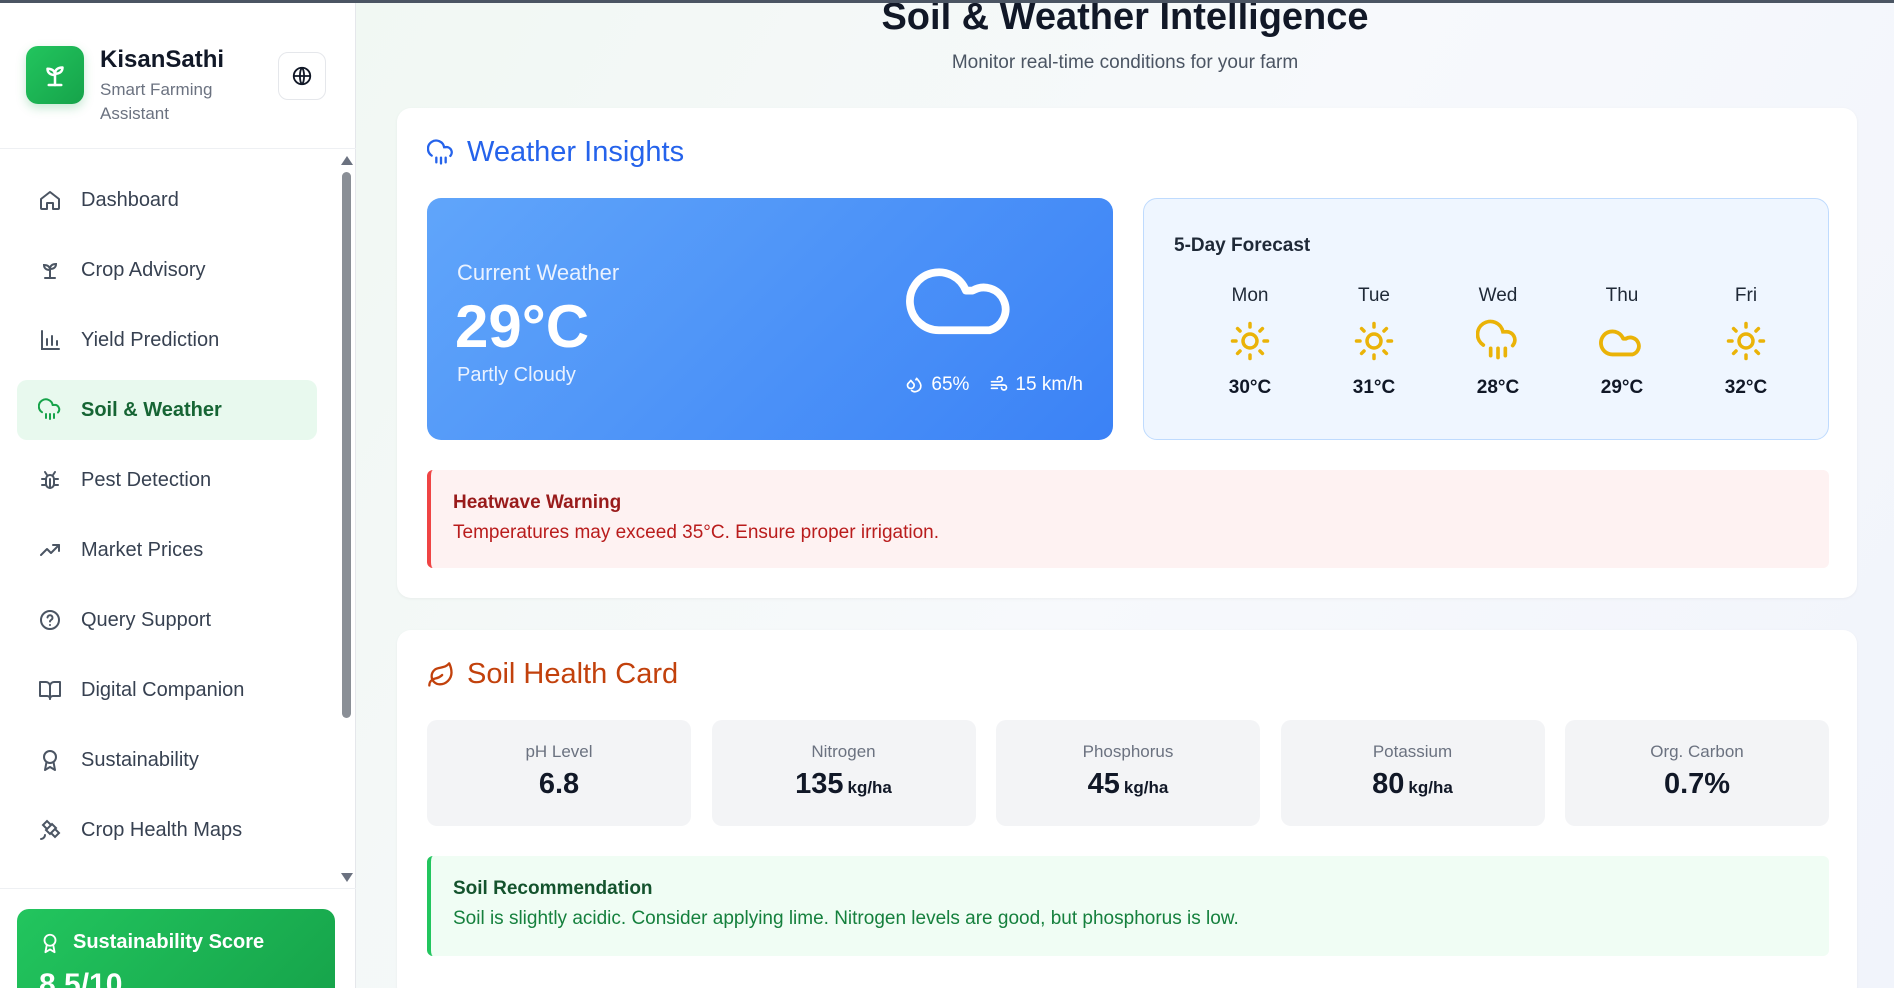  I want to click on humidity-value: 65%, so click(950, 384).